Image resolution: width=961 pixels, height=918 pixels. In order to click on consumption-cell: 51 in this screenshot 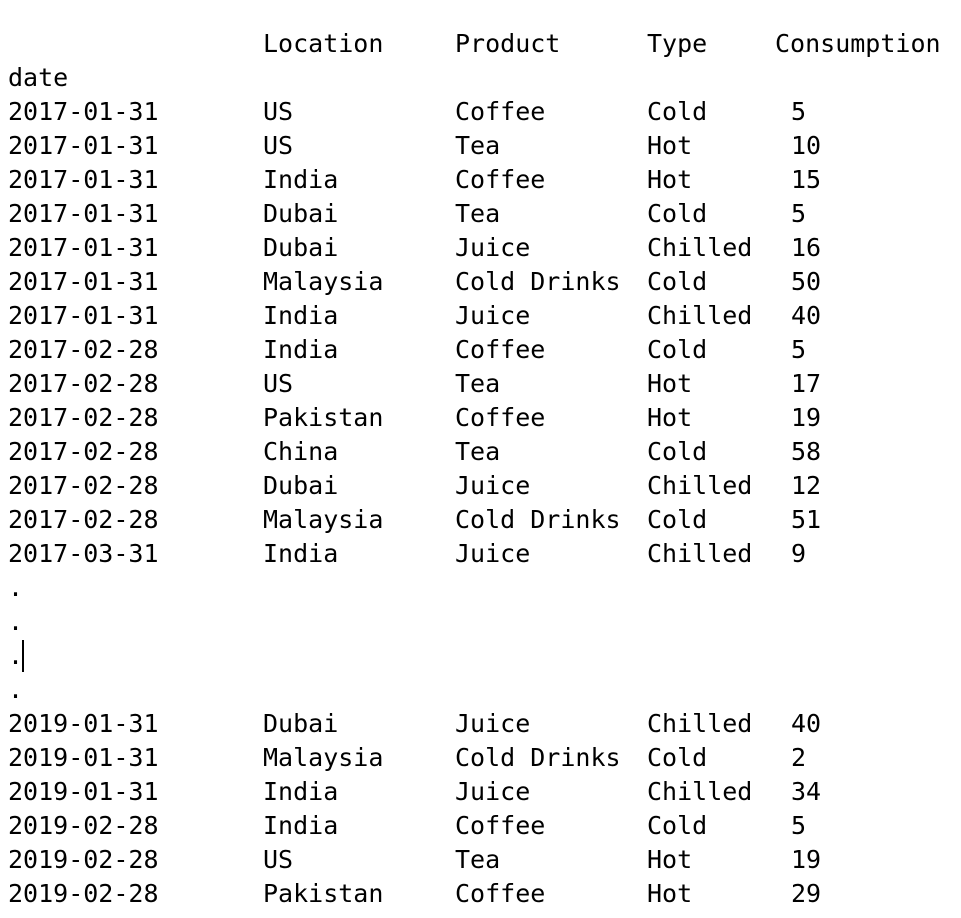, I will do `click(806, 519)`.